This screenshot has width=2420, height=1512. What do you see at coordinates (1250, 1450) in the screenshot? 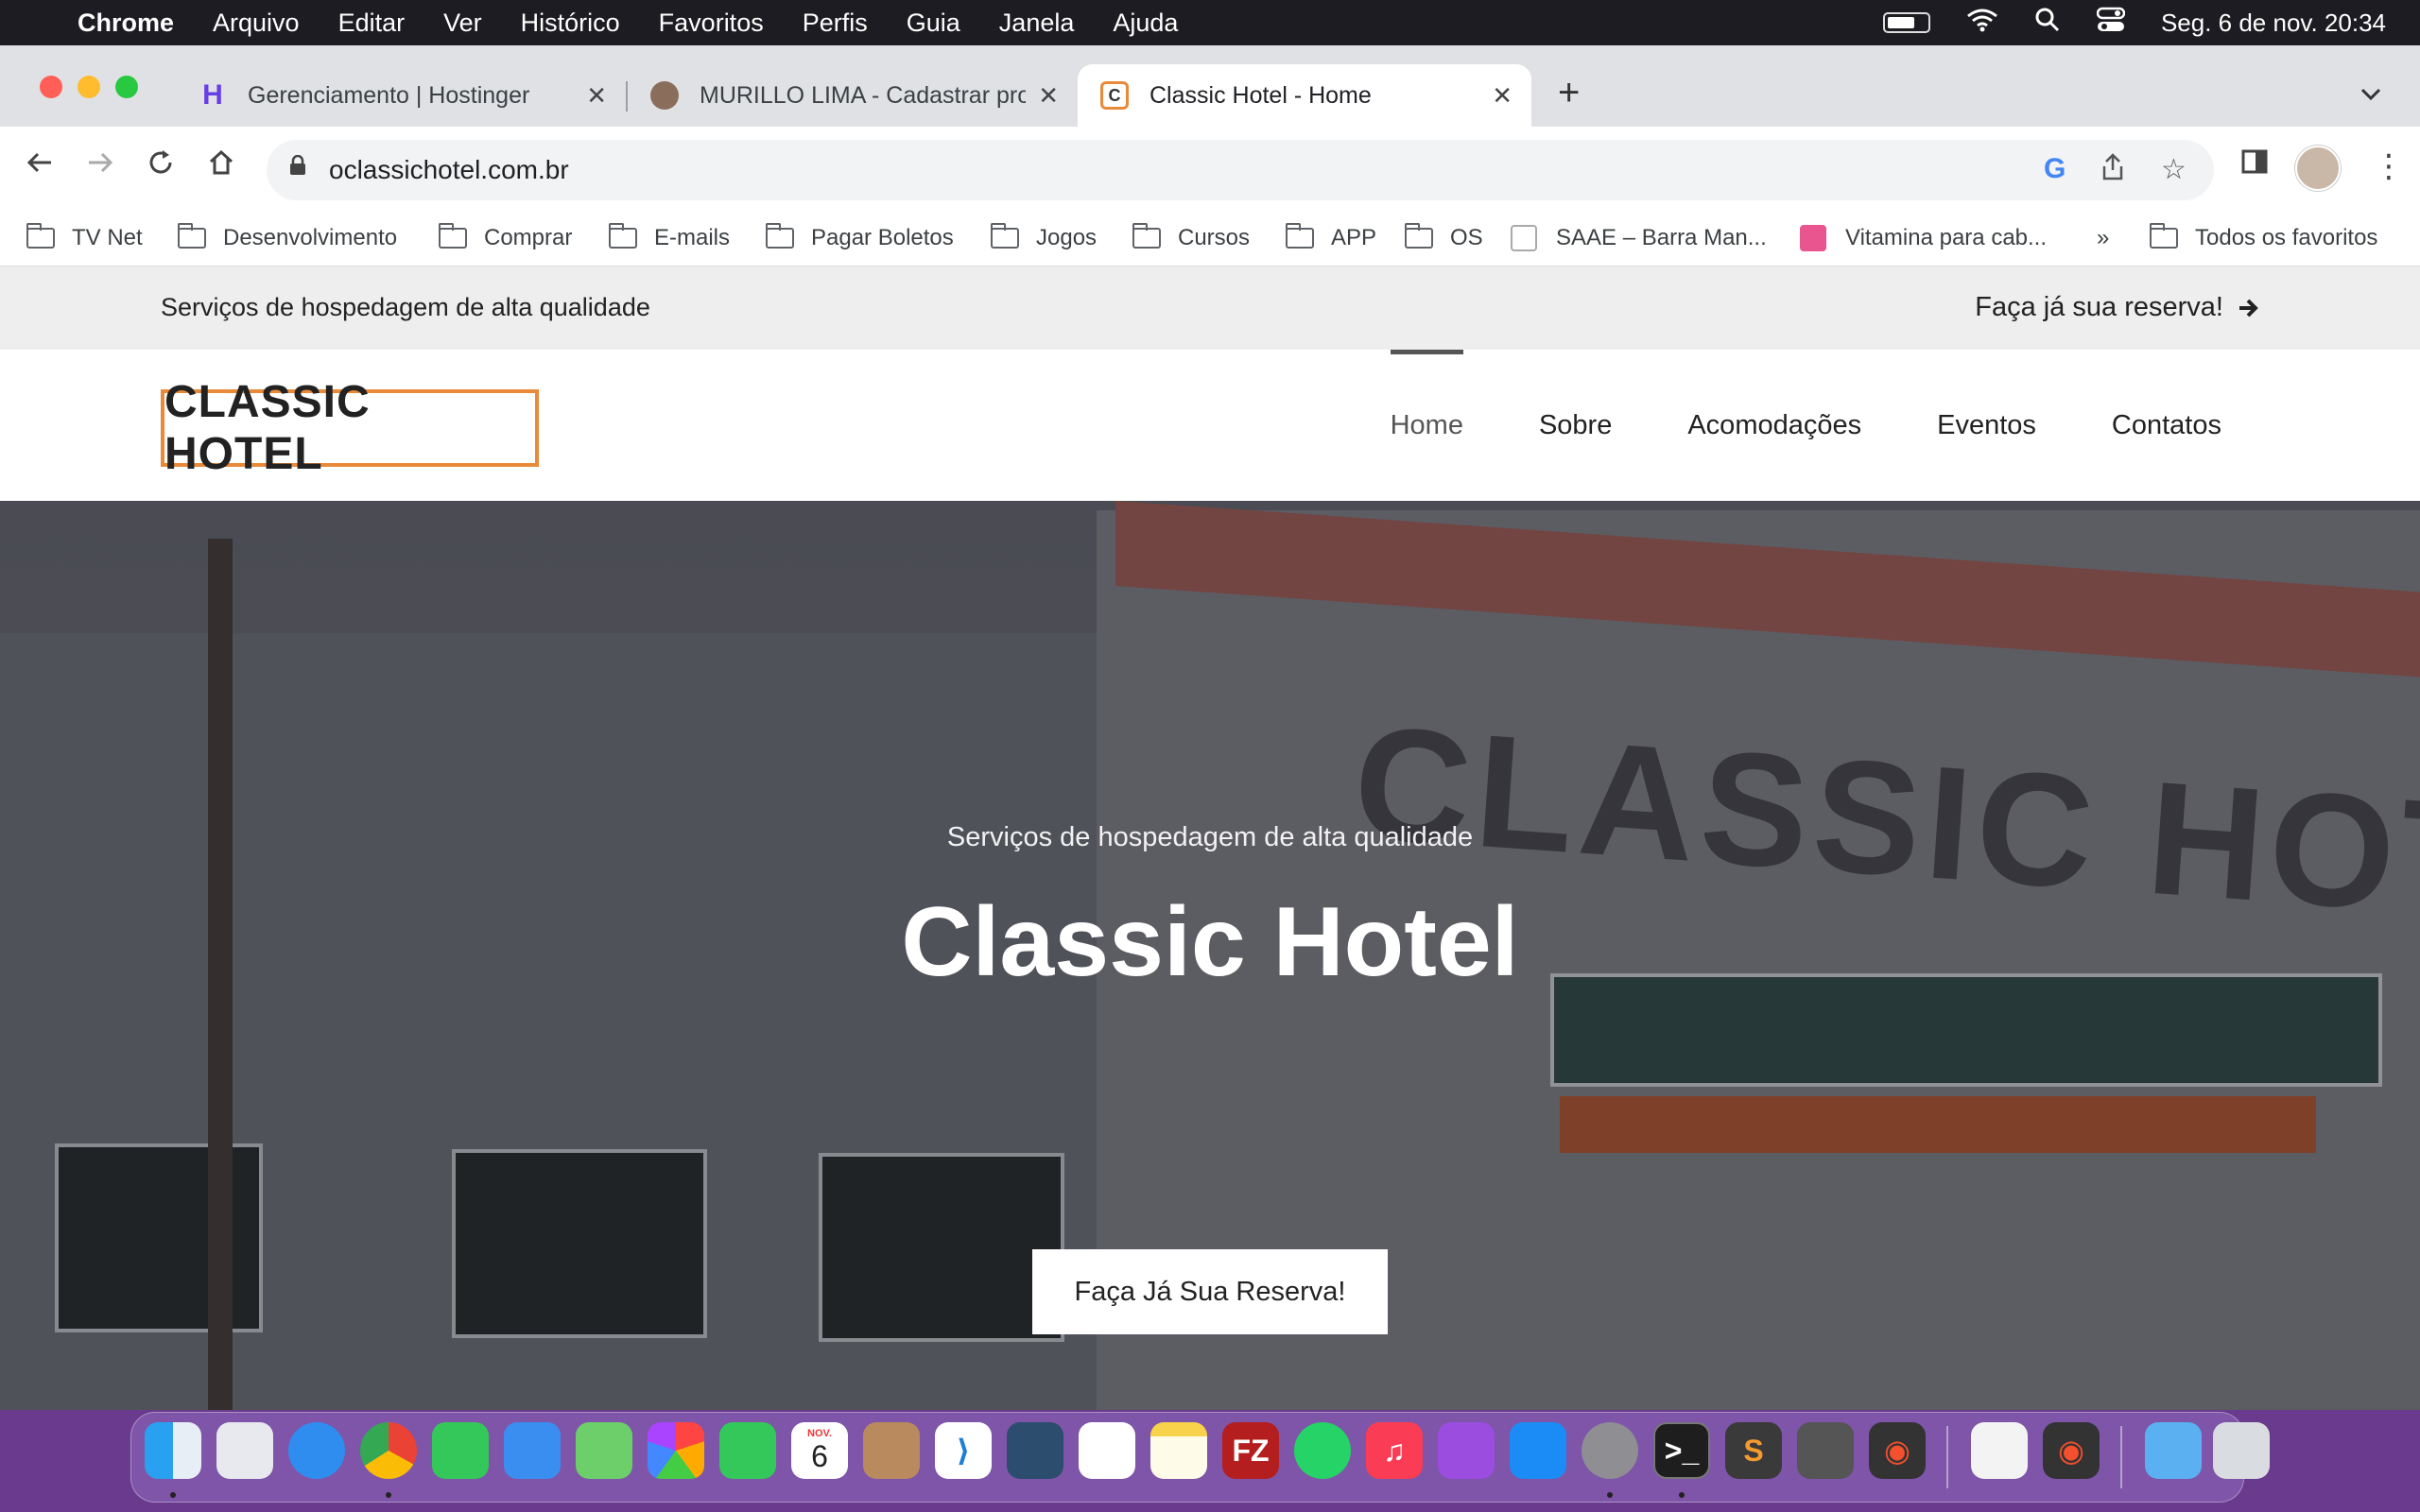
I see `filezilla-icon: FZ` at bounding box center [1250, 1450].